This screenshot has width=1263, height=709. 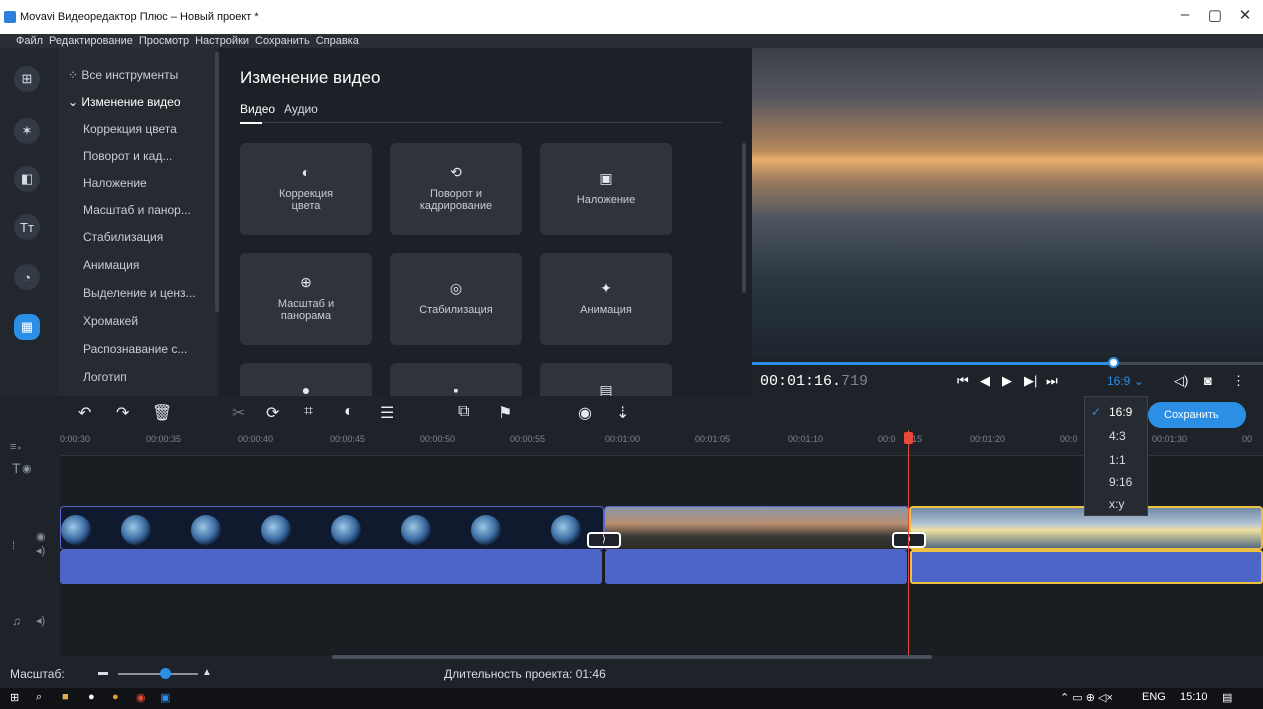 What do you see at coordinates (1245, 15) in the screenshot?
I see `close-button: ✕` at bounding box center [1245, 15].